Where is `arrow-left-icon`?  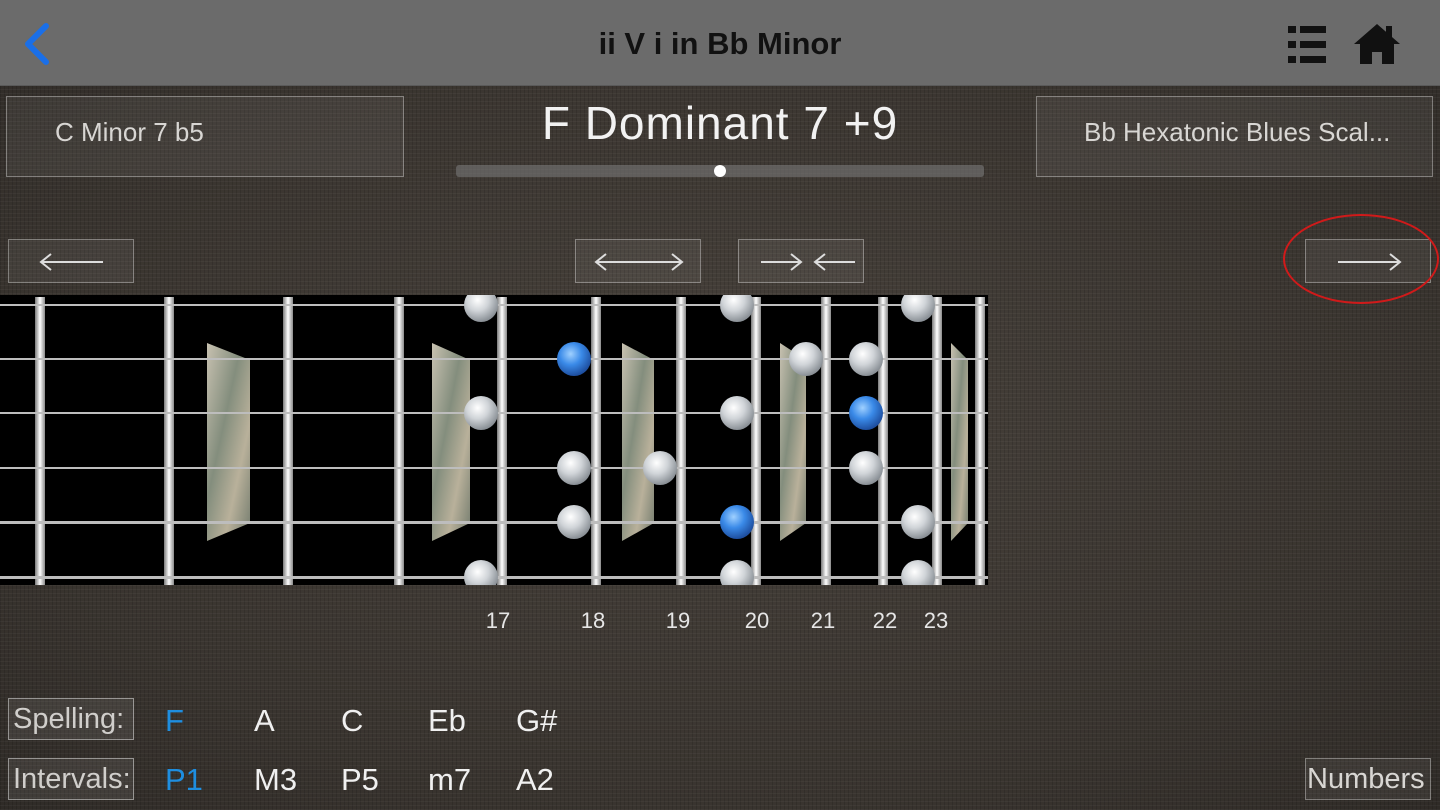
arrow-left-icon is located at coordinates (71, 262).